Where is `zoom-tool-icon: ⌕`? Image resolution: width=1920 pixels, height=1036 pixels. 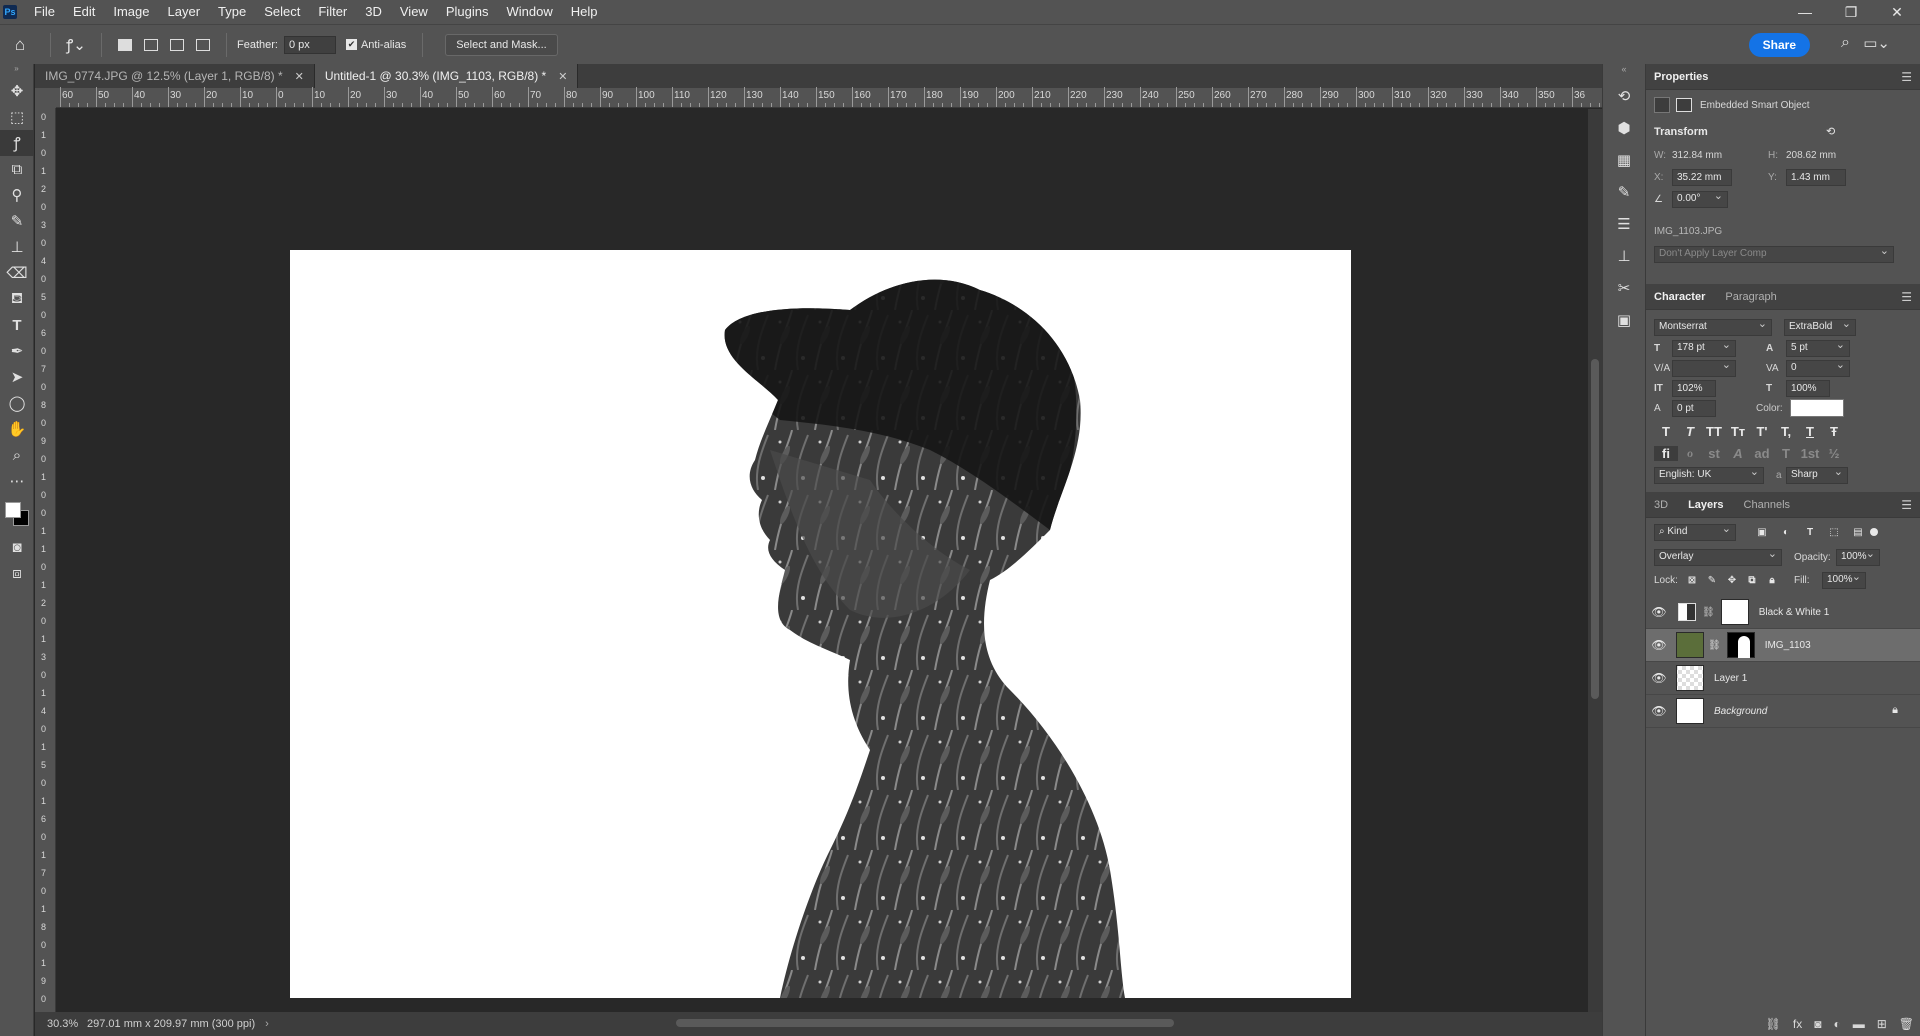 zoom-tool-icon: ⌕ is located at coordinates (17, 455).